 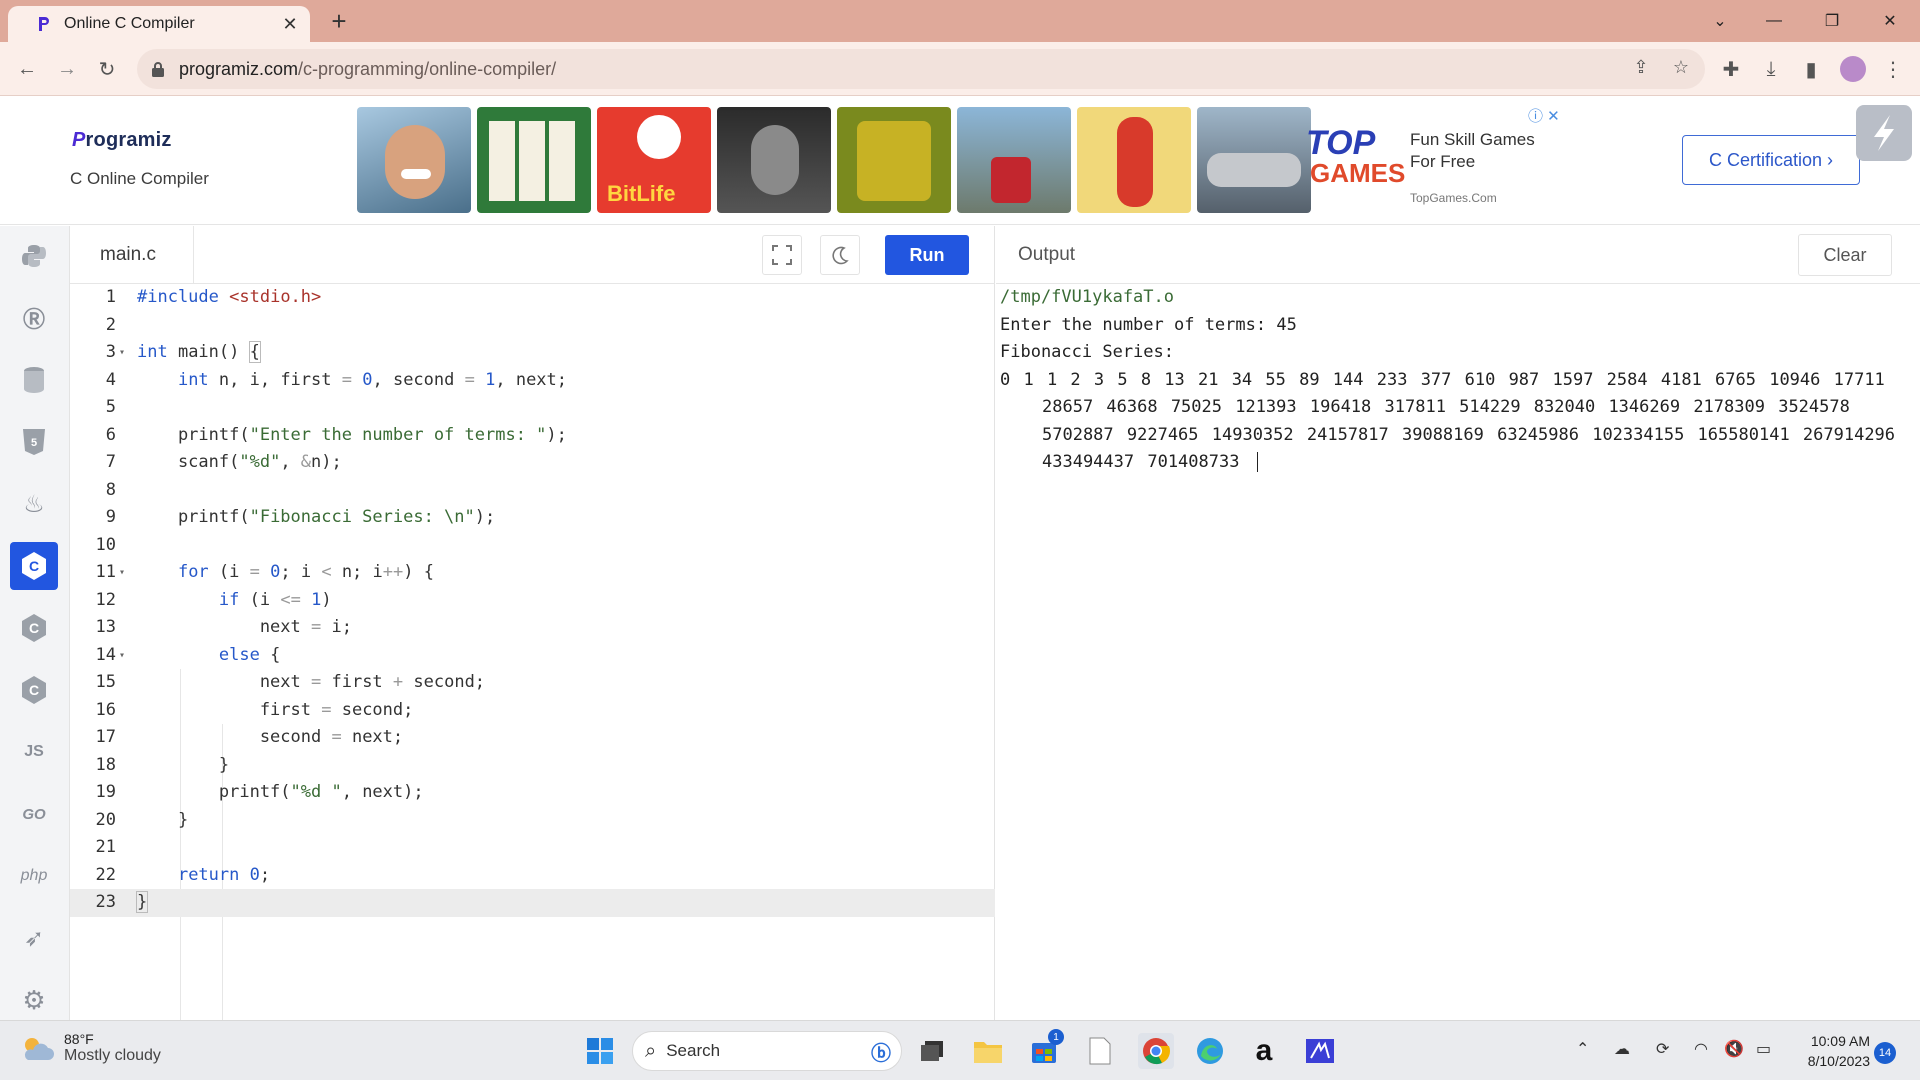 I want to click on edge-icon, so click(x=1210, y=1051).